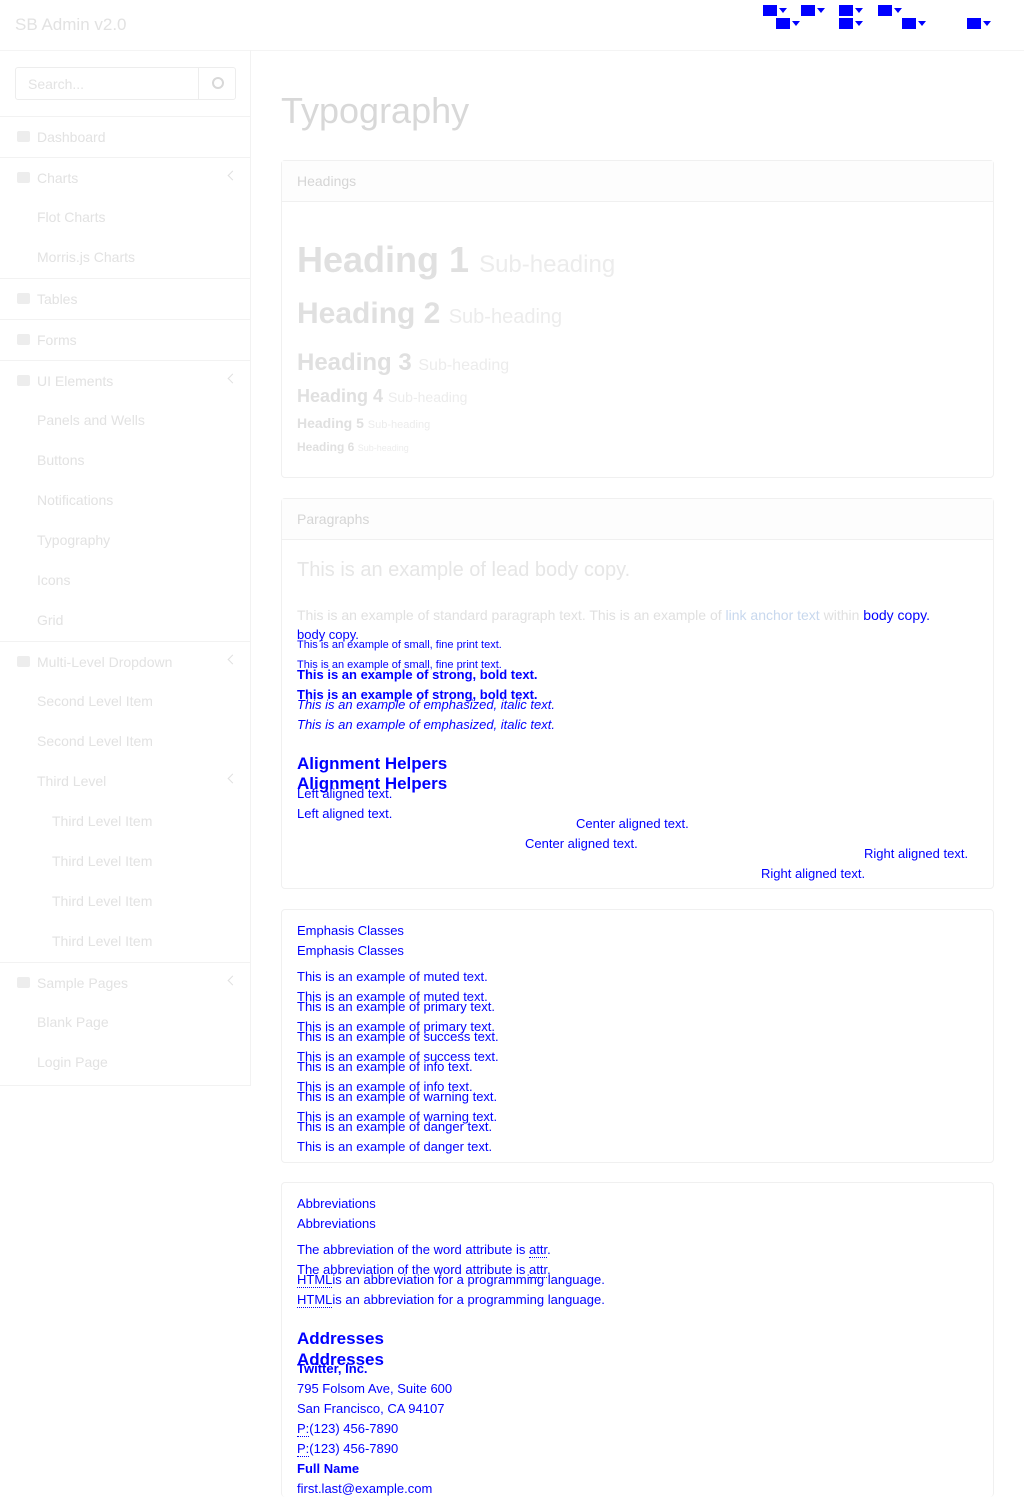  What do you see at coordinates (375, 1388) in the screenshot?
I see `street-address: 795 Folsom Ave, Suite 600` at bounding box center [375, 1388].